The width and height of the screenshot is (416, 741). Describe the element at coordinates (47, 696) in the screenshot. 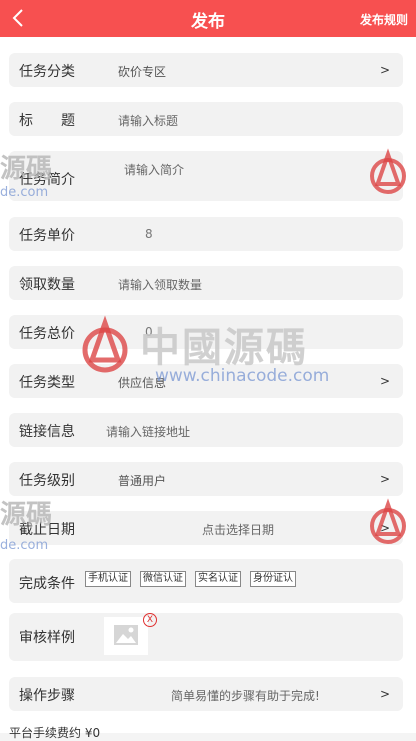

I see `steps-label: 操作步骤` at that location.